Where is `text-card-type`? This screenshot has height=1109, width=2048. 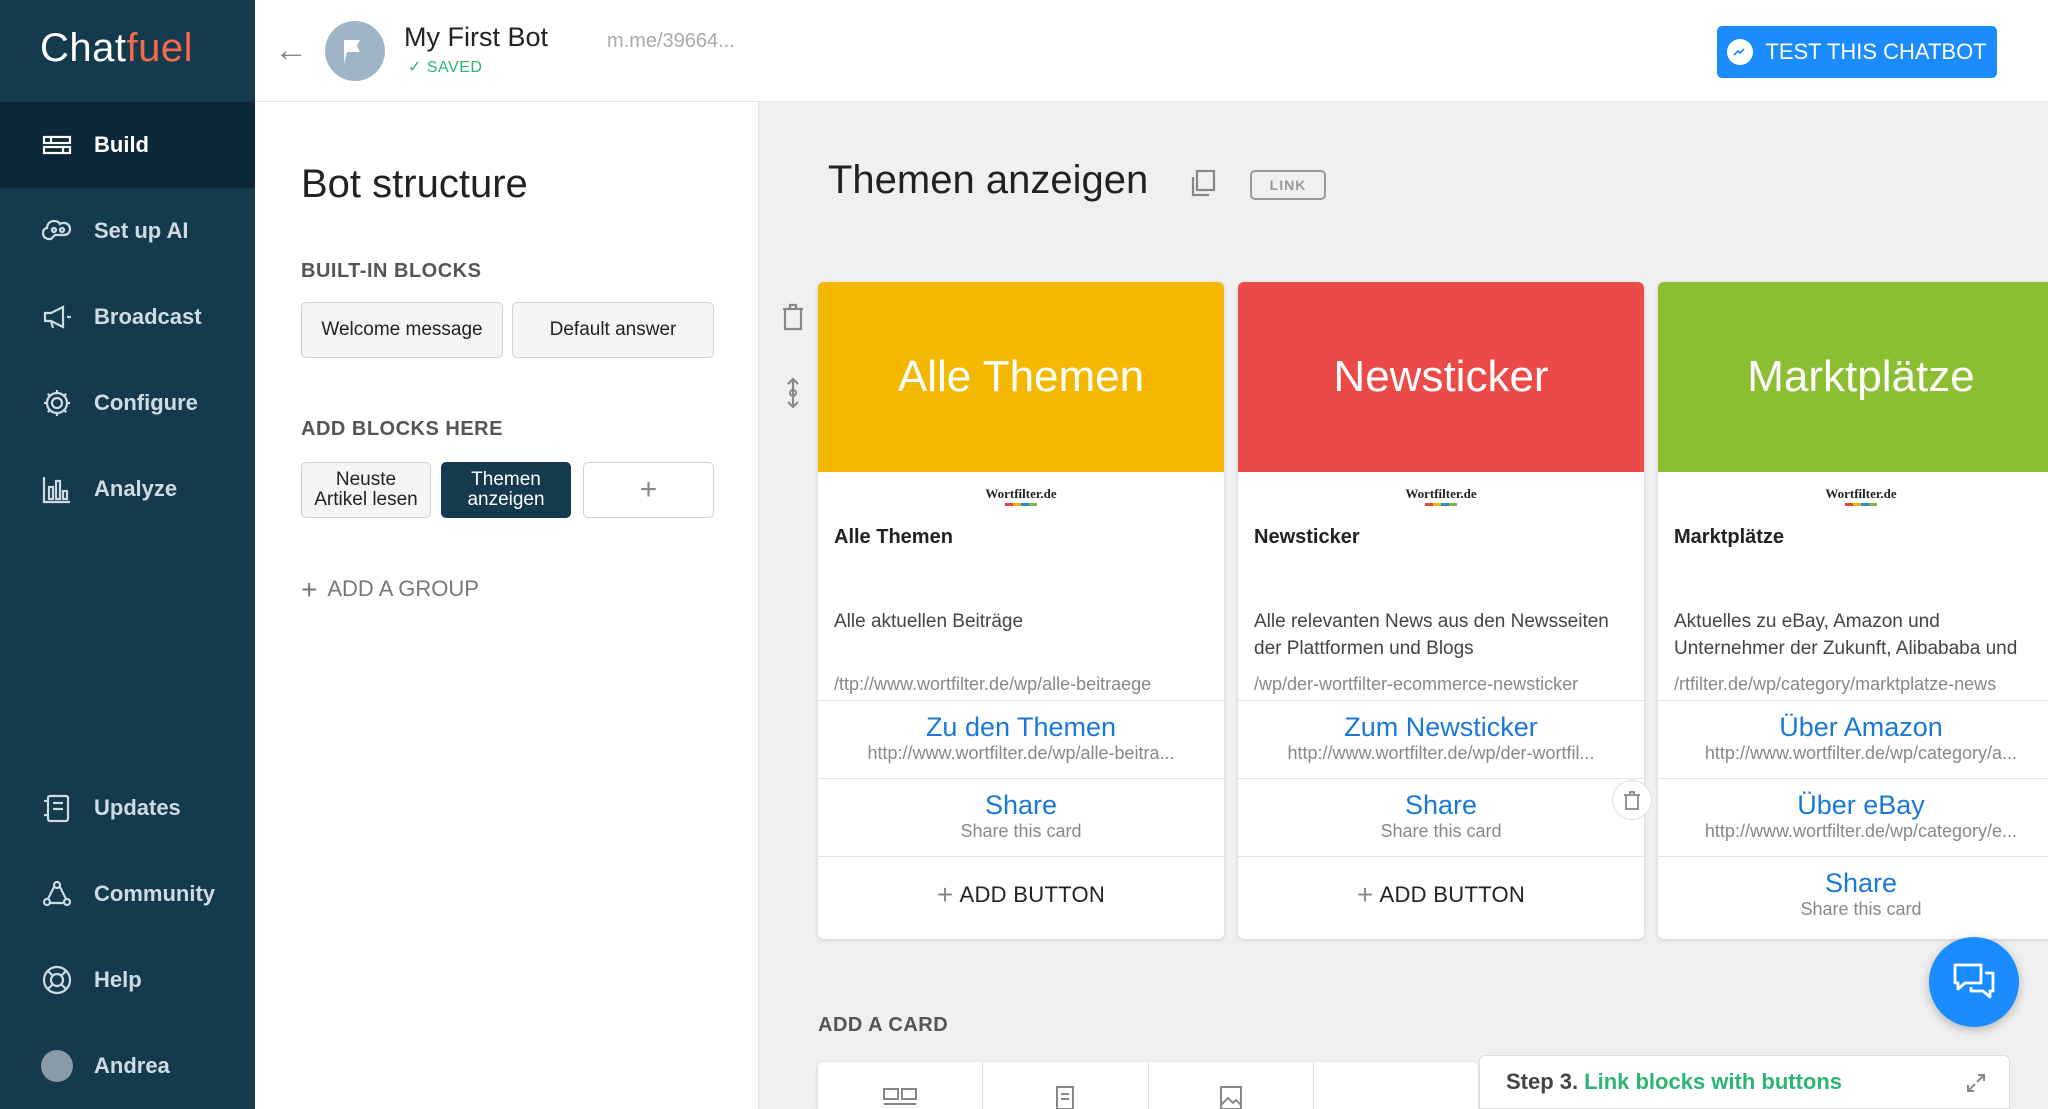 text-card-type is located at coordinates (1066, 1085).